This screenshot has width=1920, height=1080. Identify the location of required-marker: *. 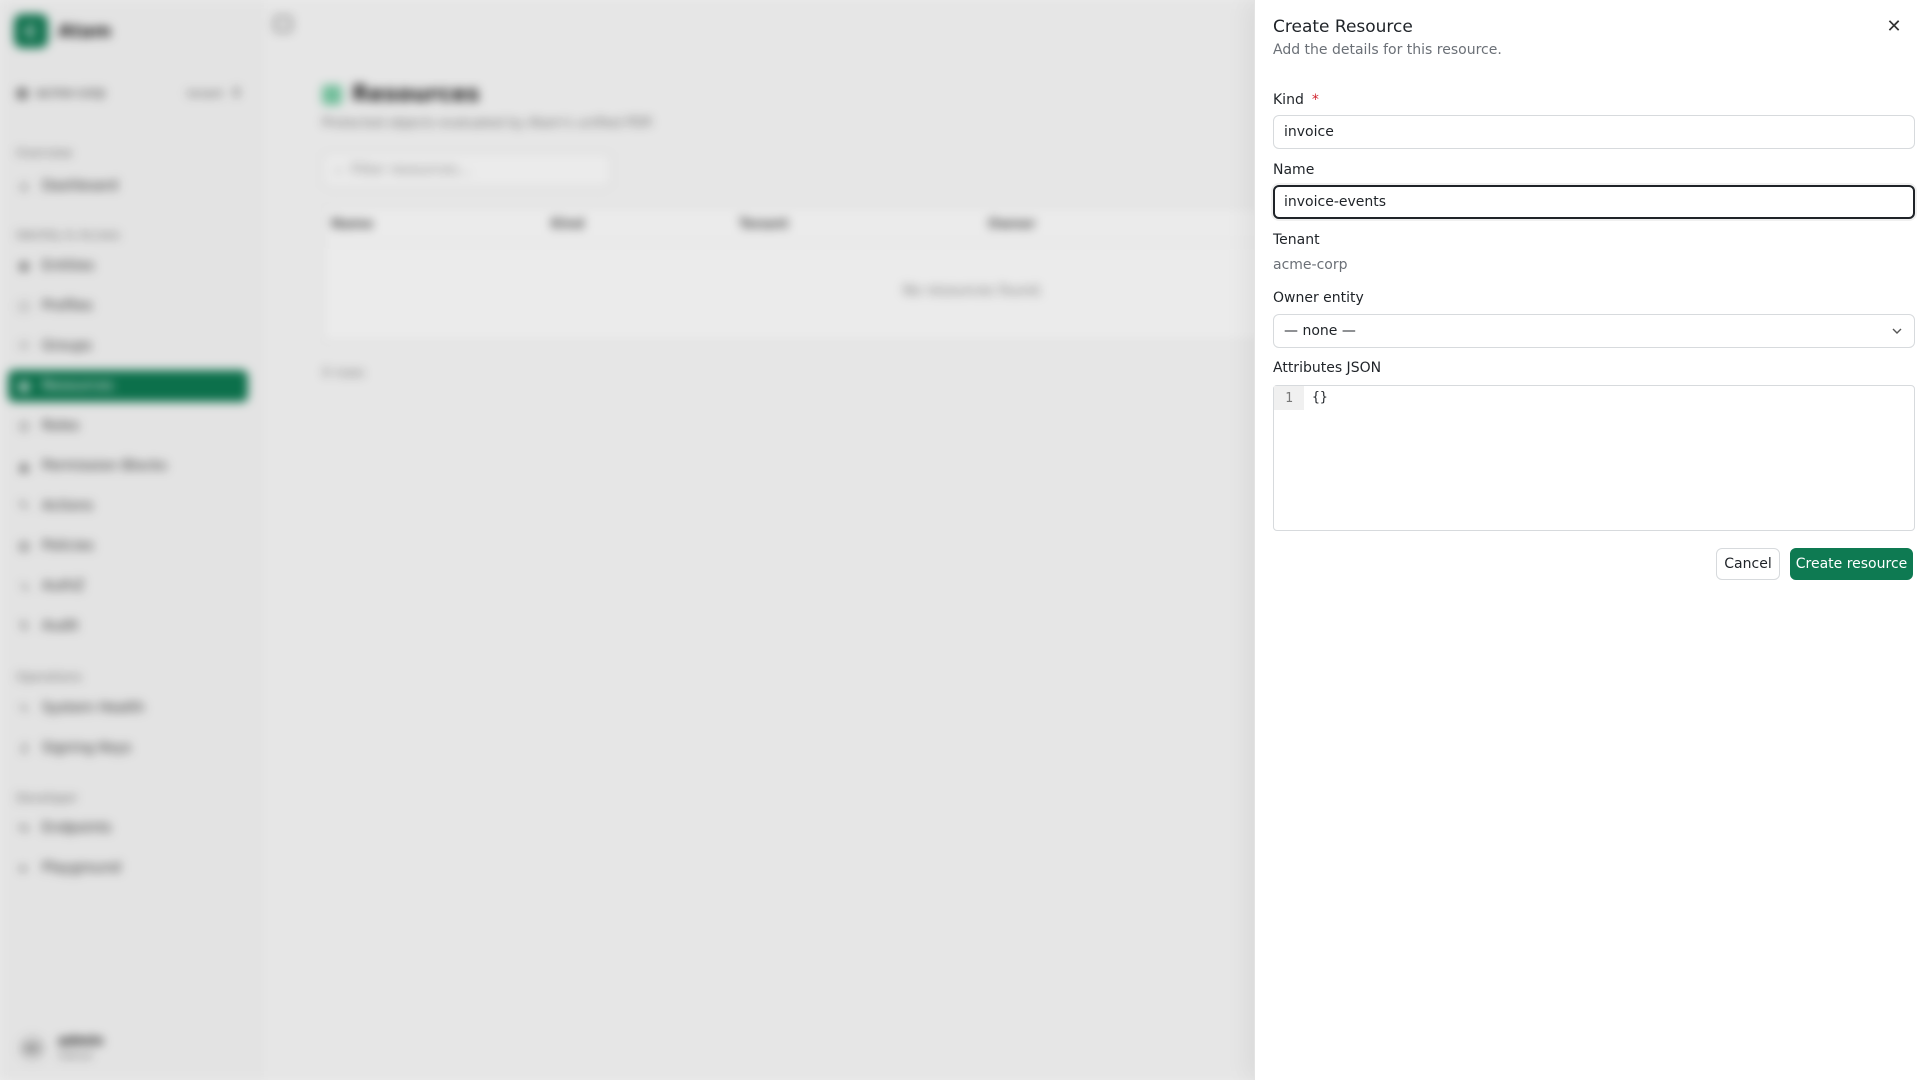
(1315, 100).